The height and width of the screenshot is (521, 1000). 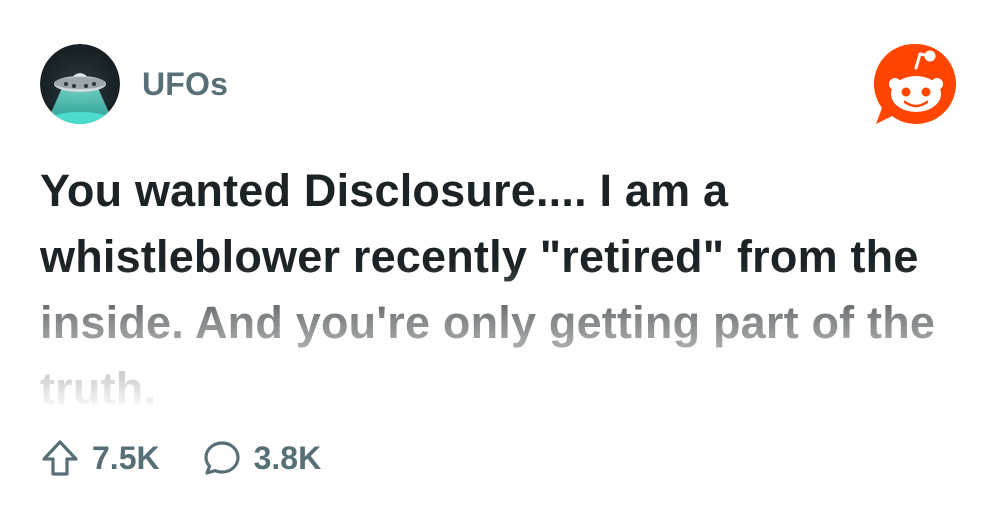 I want to click on comment-count: 3.8K, so click(x=287, y=457).